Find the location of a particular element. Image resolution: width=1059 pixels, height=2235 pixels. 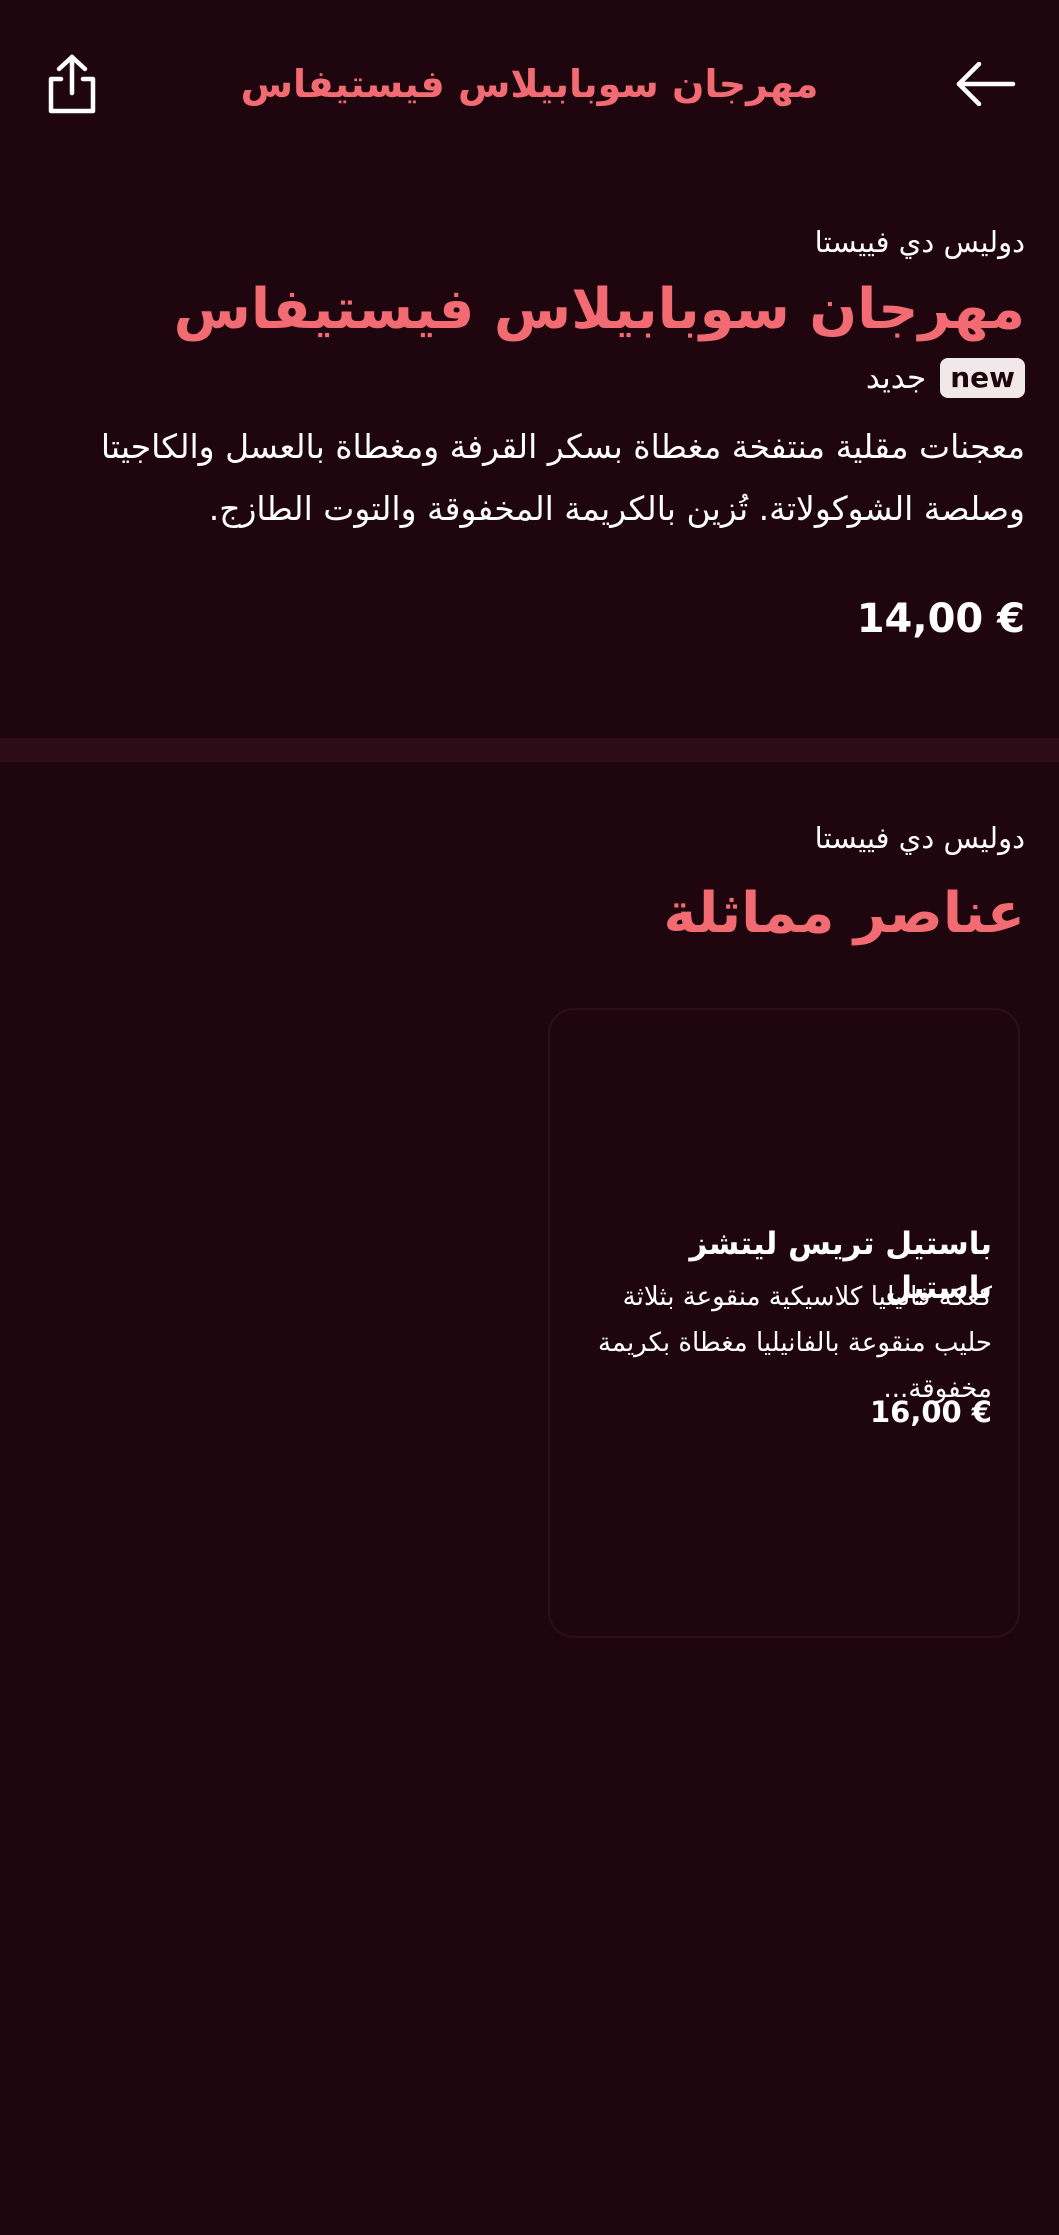

header-title: مهرجان سوبابيلاس فيستيفاس is located at coordinates (529, 84).